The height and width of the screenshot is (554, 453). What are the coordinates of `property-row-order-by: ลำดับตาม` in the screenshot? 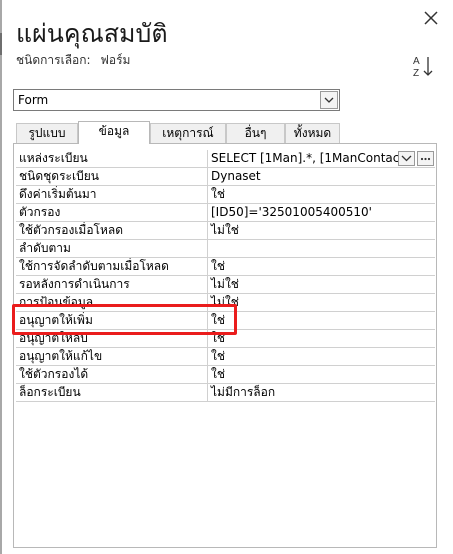 It's located at (225, 249).